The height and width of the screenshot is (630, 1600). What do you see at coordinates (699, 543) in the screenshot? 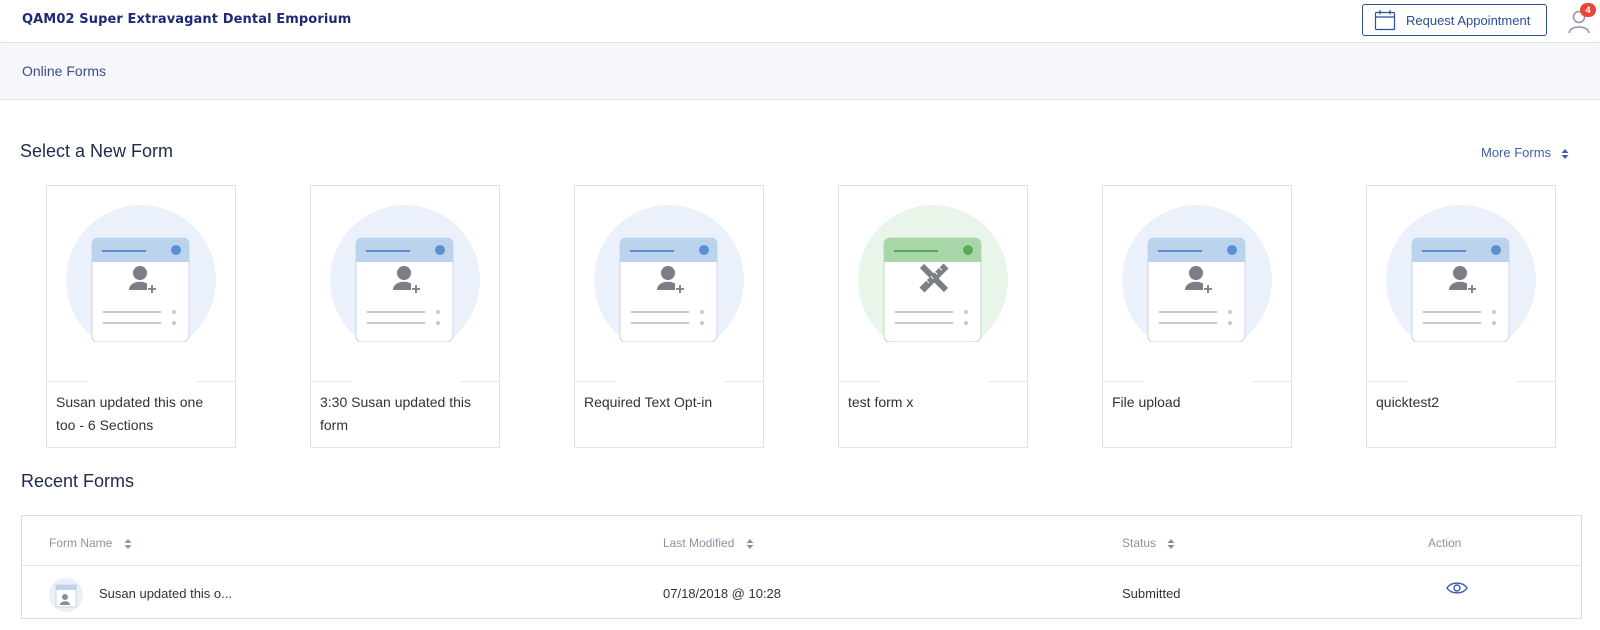
I see `column-label: Last Modified` at bounding box center [699, 543].